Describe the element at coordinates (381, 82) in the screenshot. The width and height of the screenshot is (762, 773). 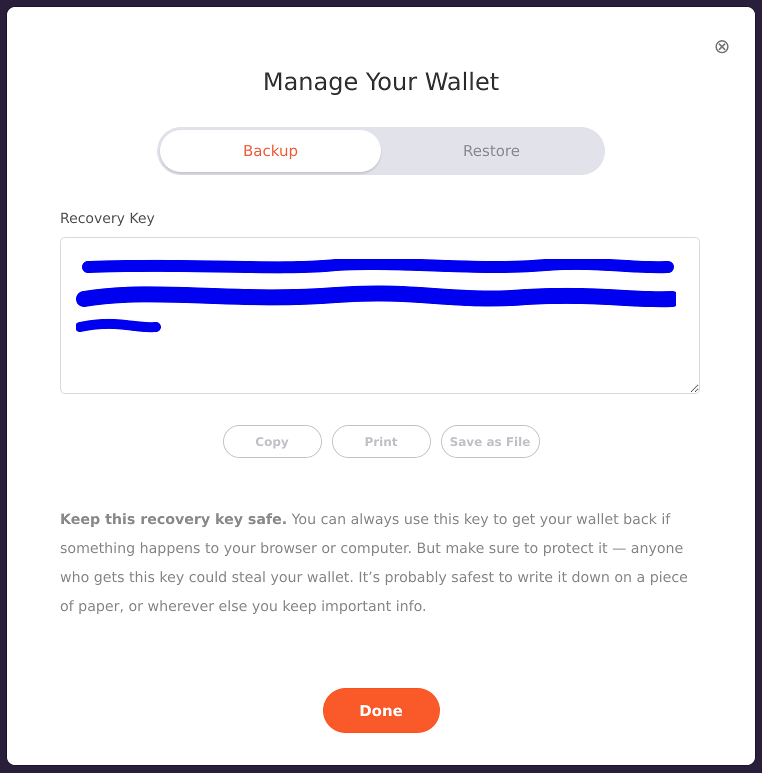
I see `dialog-title: Manage Your Wallet` at that location.